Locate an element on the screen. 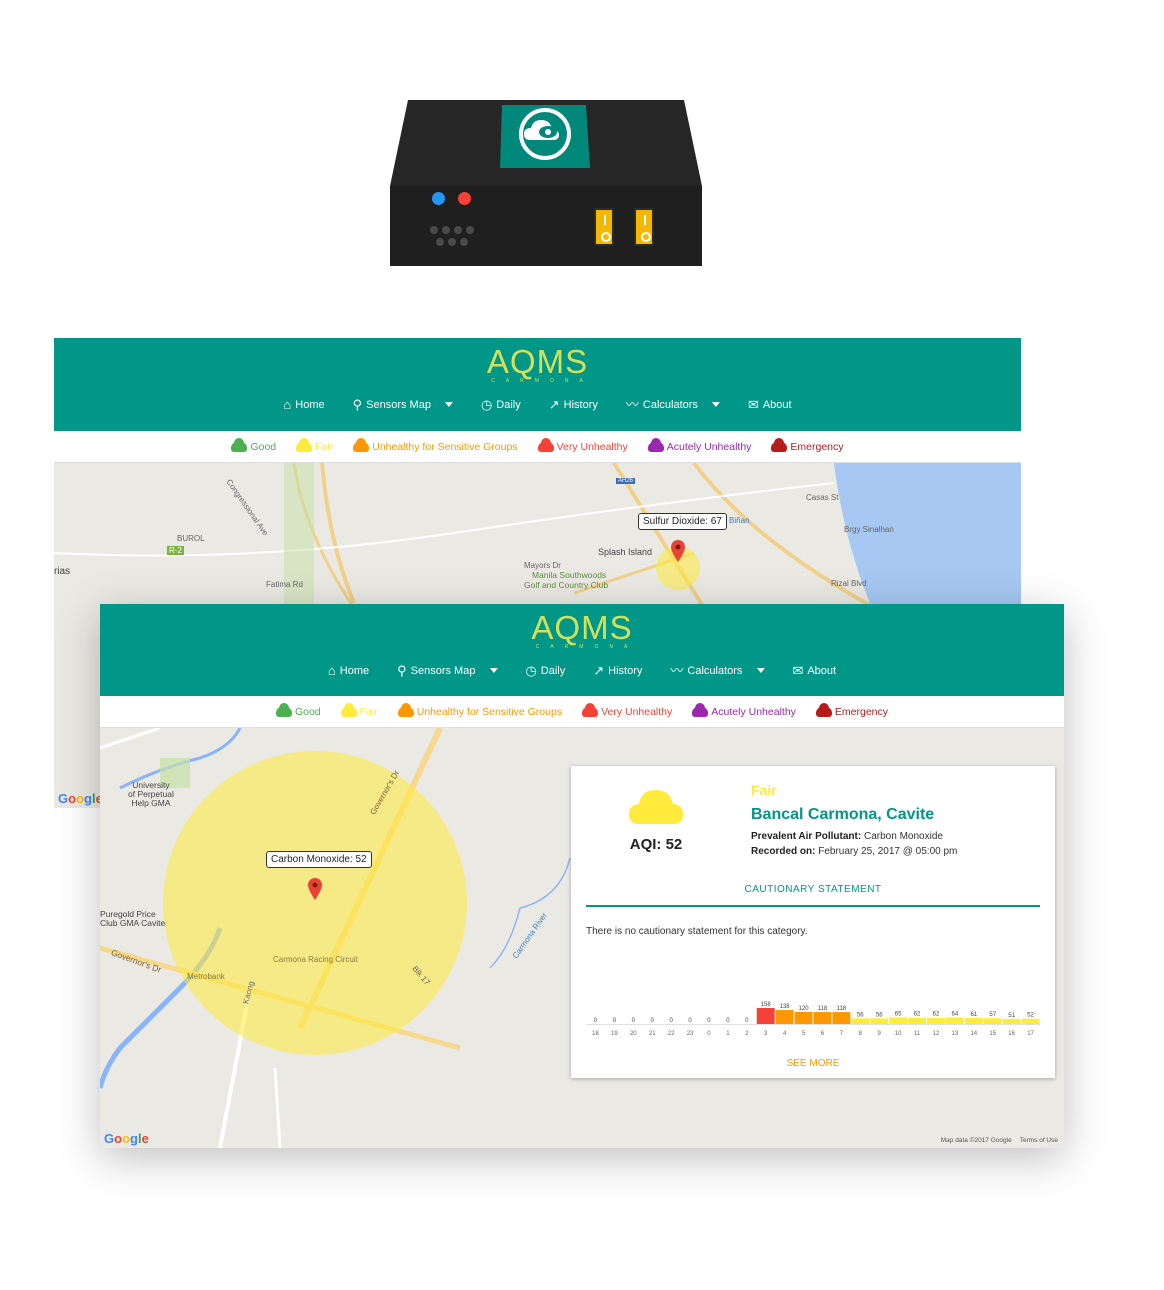 The width and height of the screenshot is (1164, 1290). map-infobox: Carbon Monoxide: 52 is located at coordinates (319, 859).